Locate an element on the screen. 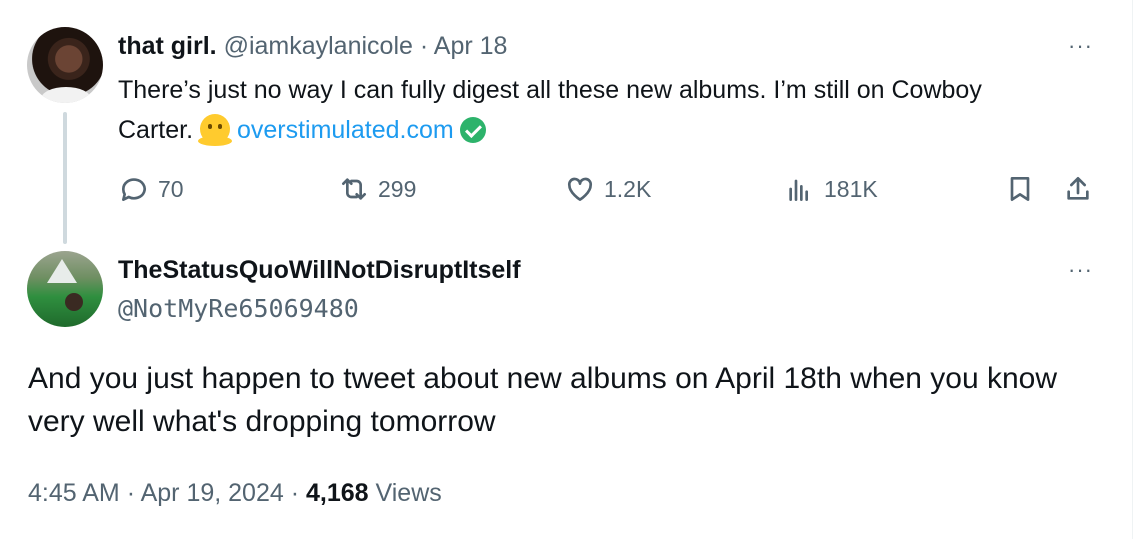 Image resolution: width=1136 pixels, height=539 pixels. reply-button: 70 is located at coordinates (151, 189).